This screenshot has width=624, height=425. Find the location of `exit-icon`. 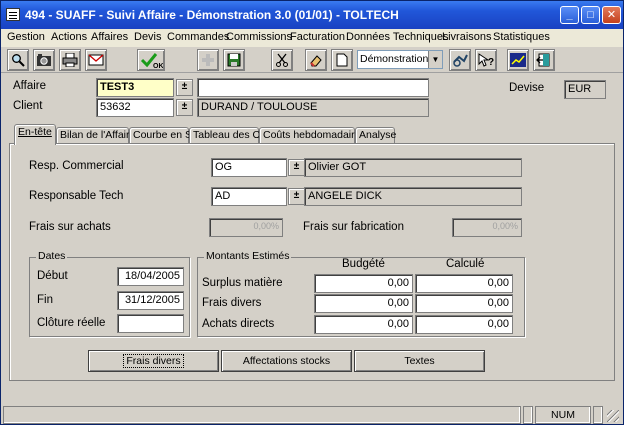

exit-icon is located at coordinates (544, 60).